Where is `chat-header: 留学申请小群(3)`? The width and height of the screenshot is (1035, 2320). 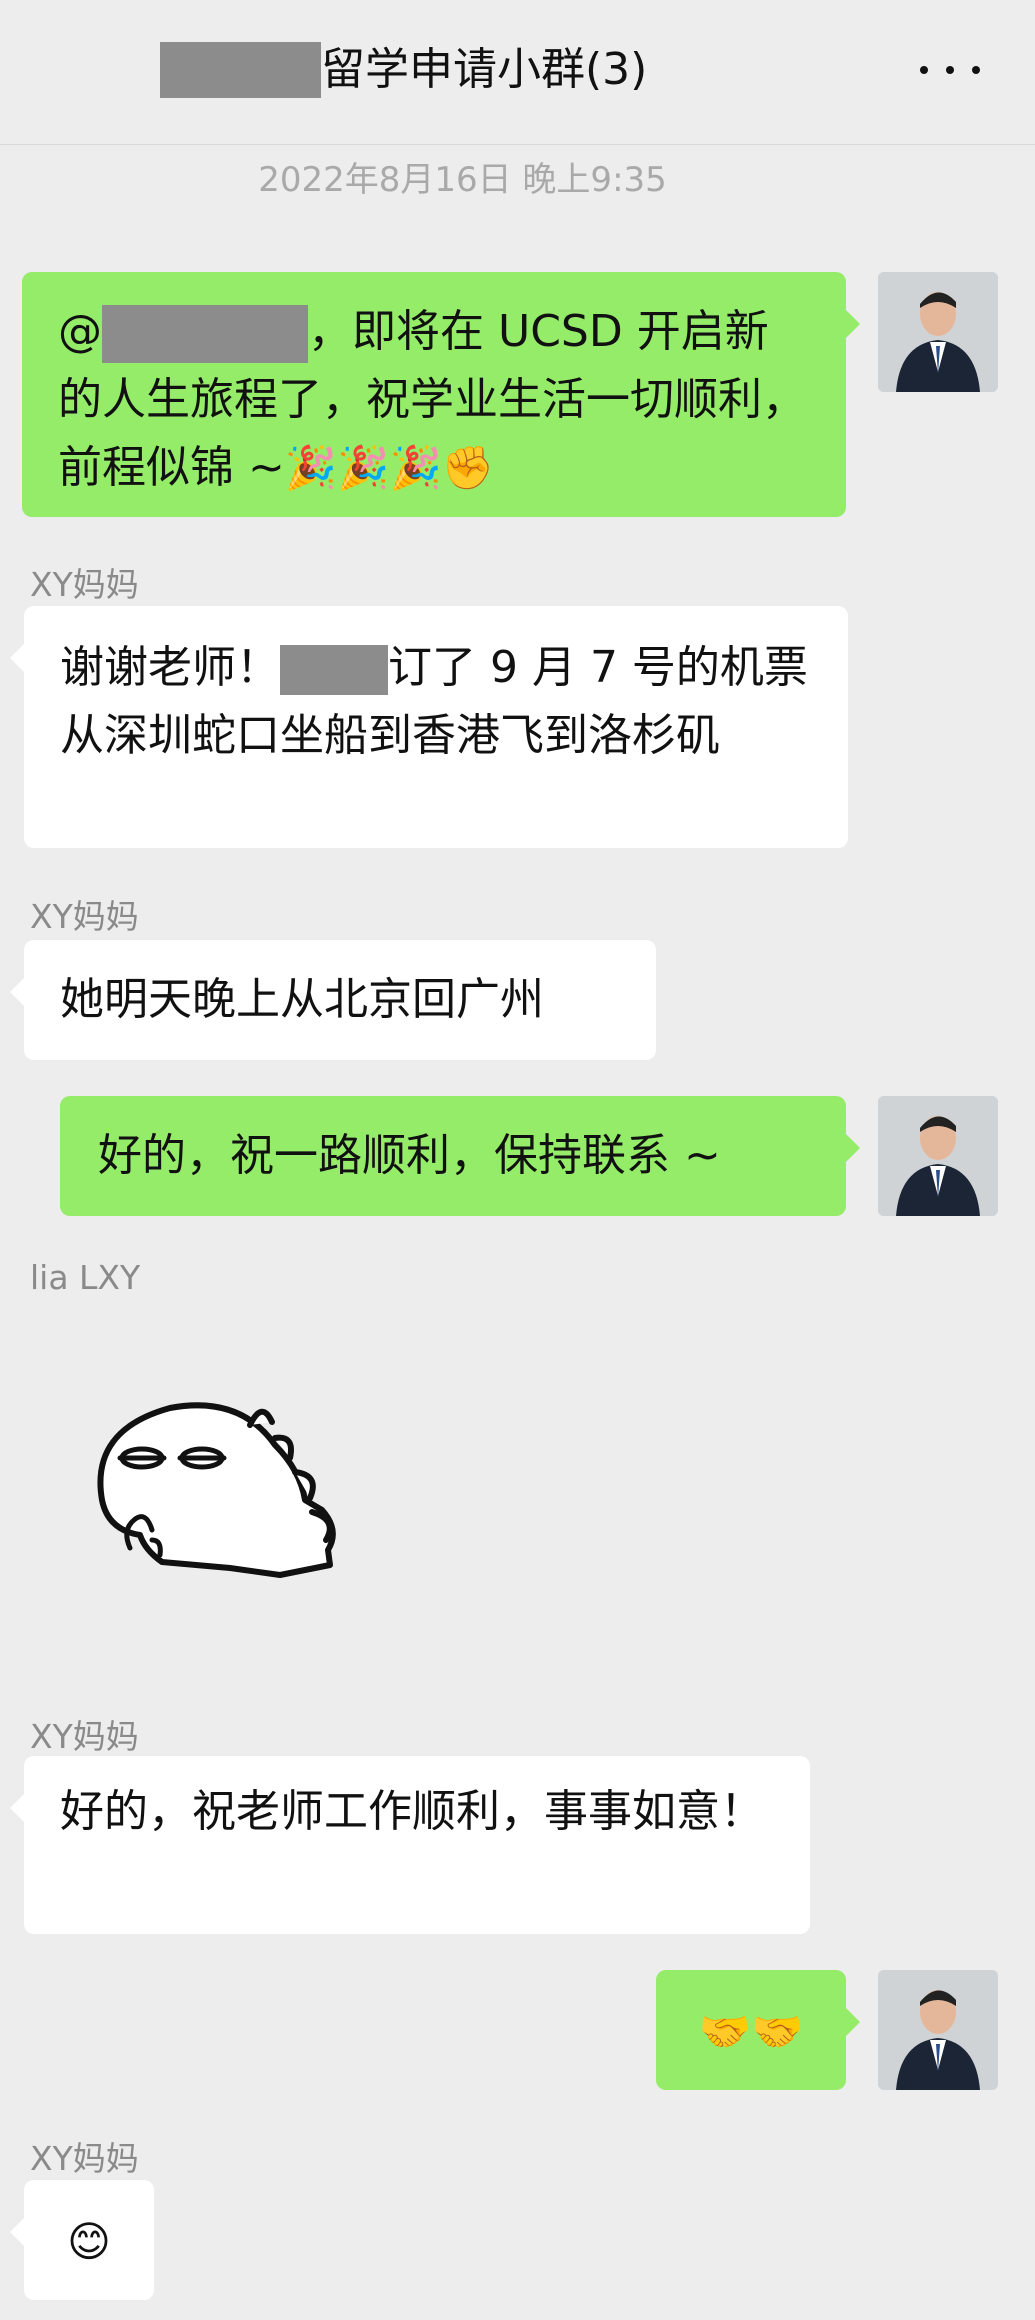 chat-header: 留学申请小群(3) is located at coordinates (517, 72).